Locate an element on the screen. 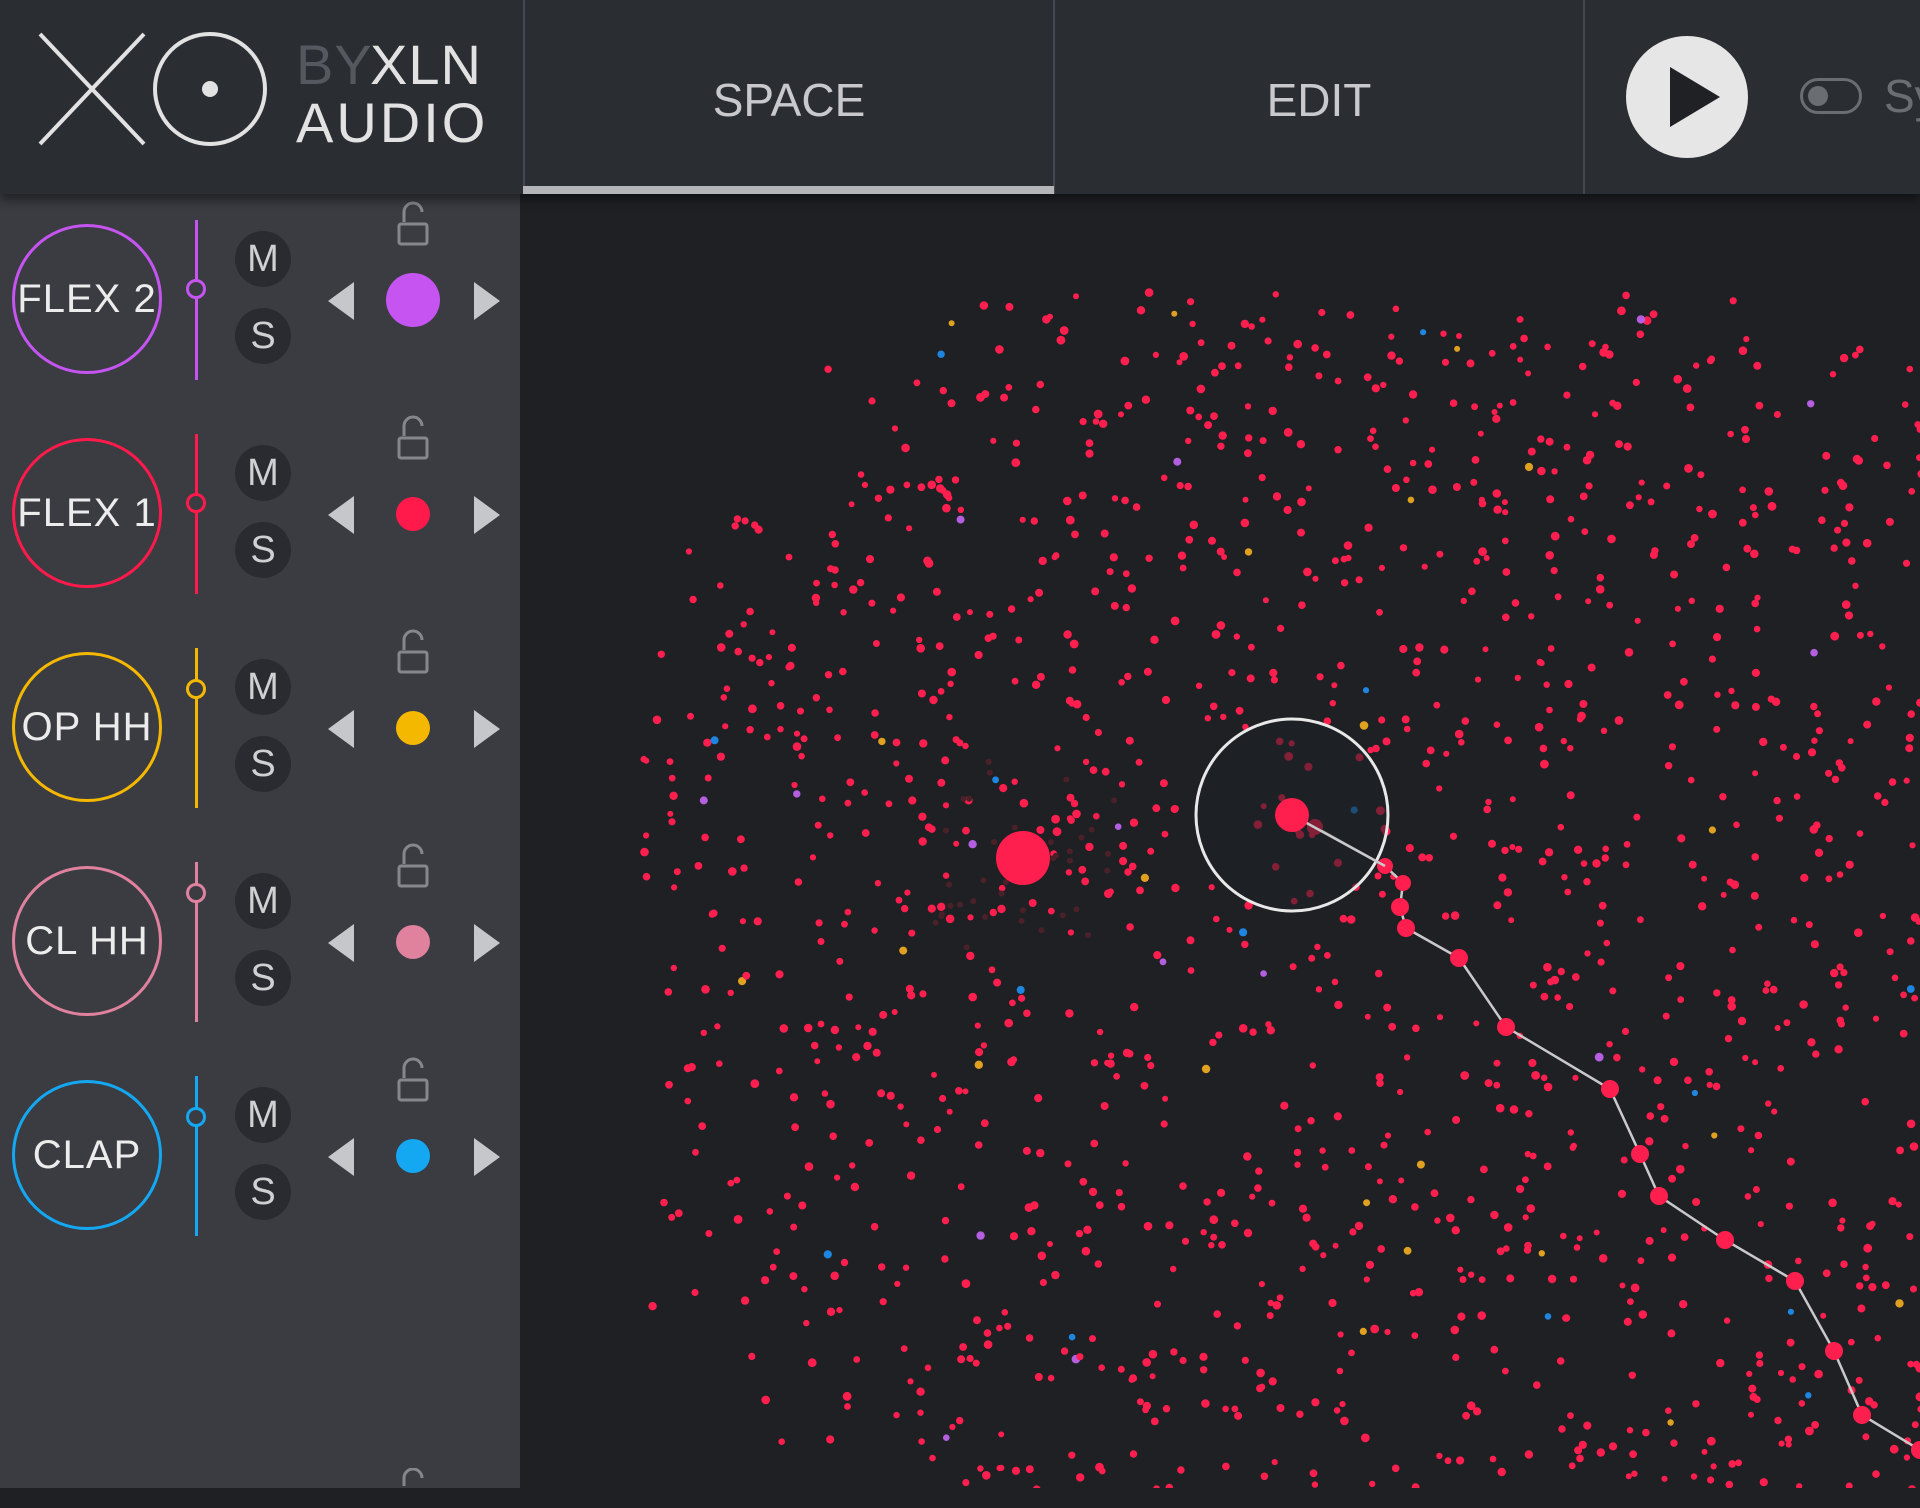  next-sample-icon is located at coordinates (487, 515).